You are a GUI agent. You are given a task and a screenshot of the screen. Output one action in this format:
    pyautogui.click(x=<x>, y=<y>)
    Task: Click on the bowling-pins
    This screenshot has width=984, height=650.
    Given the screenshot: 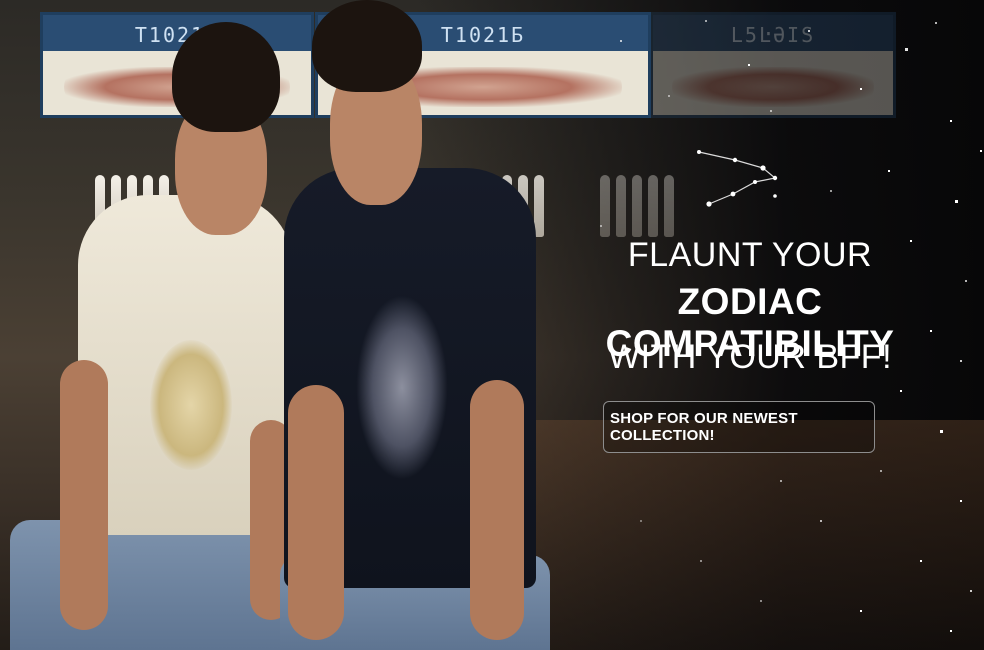 What is the action you would take?
    pyautogui.click(x=637, y=210)
    